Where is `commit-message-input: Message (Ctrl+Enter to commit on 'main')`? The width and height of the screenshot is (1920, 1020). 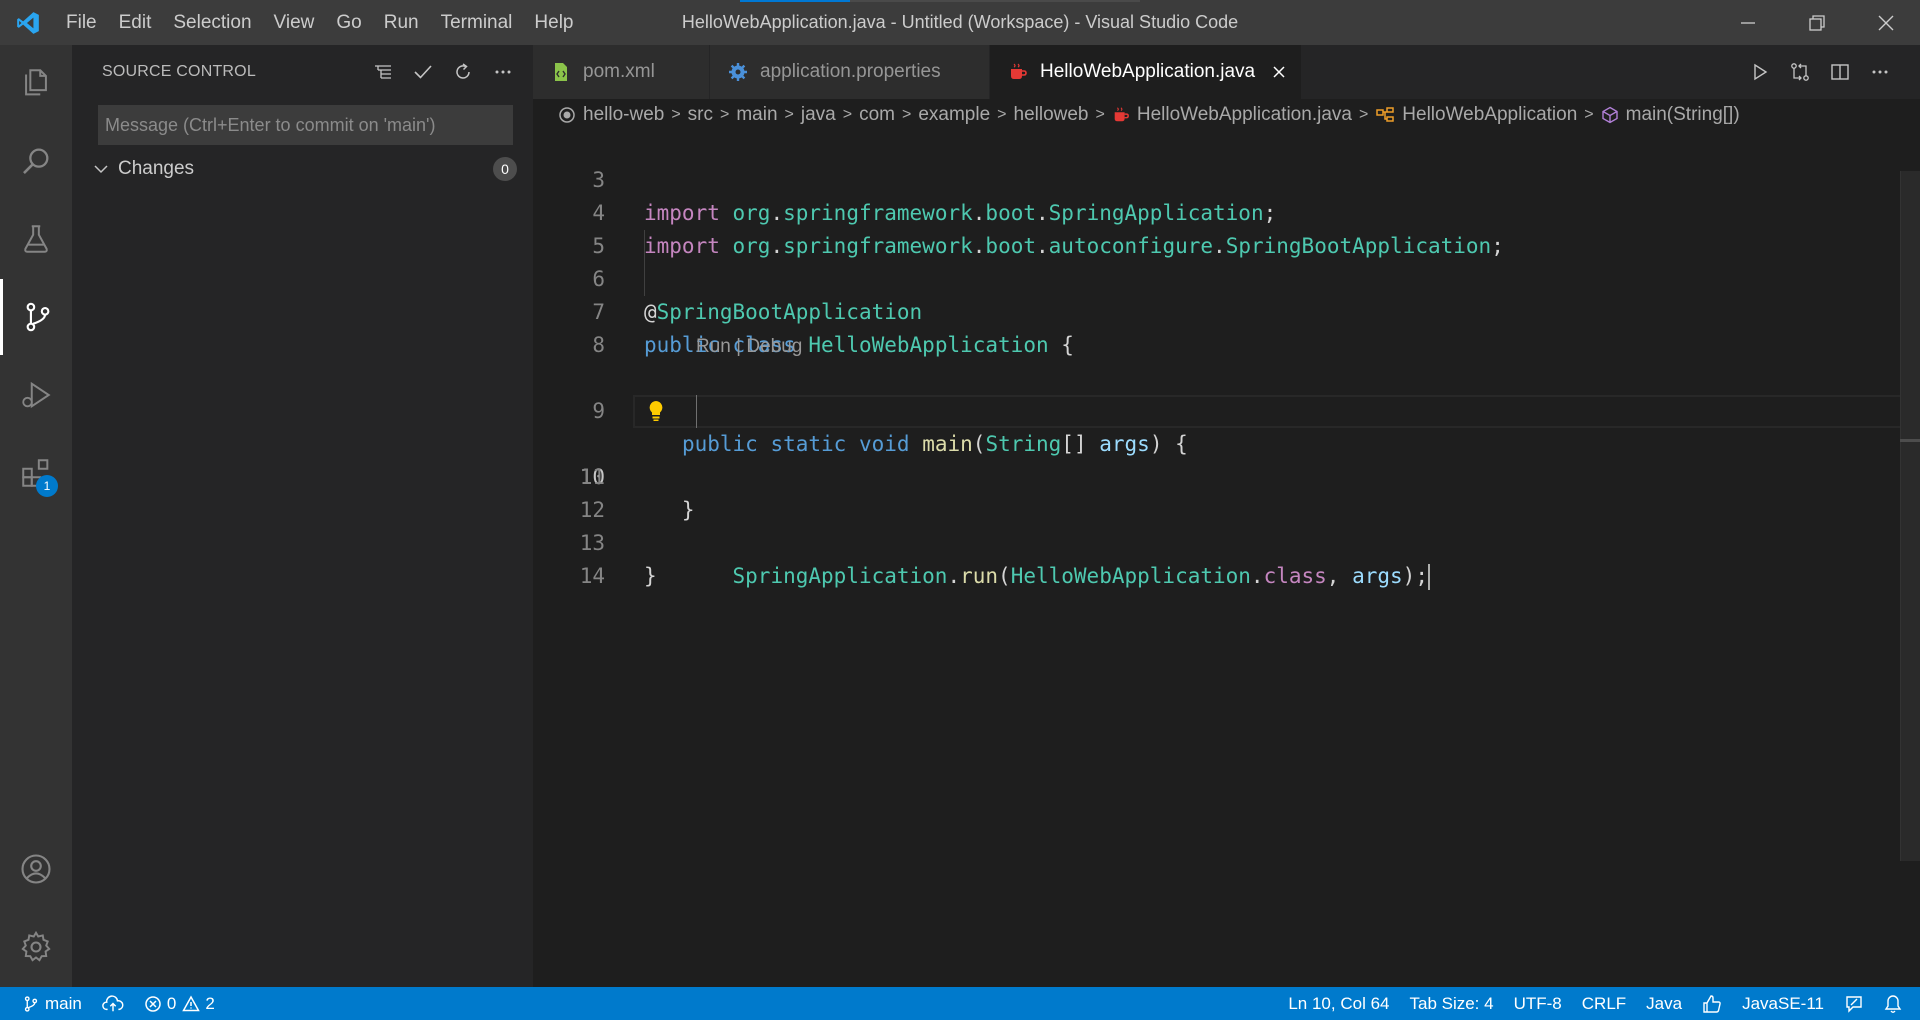 commit-message-input: Message (Ctrl+Enter to commit on 'main') is located at coordinates (305, 125).